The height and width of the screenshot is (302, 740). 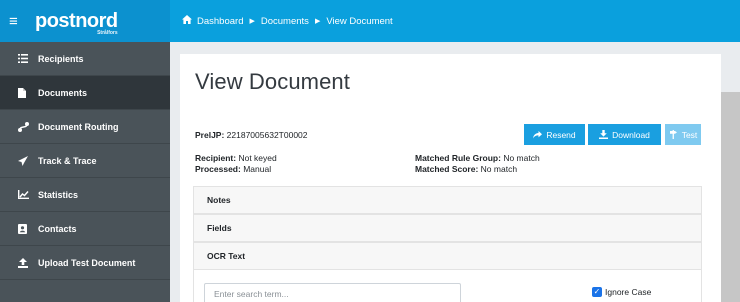 What do you see at coordinates (538, 134) in the screenshot?
I see `share-arrow-icon` at bounding box center [538, 134].